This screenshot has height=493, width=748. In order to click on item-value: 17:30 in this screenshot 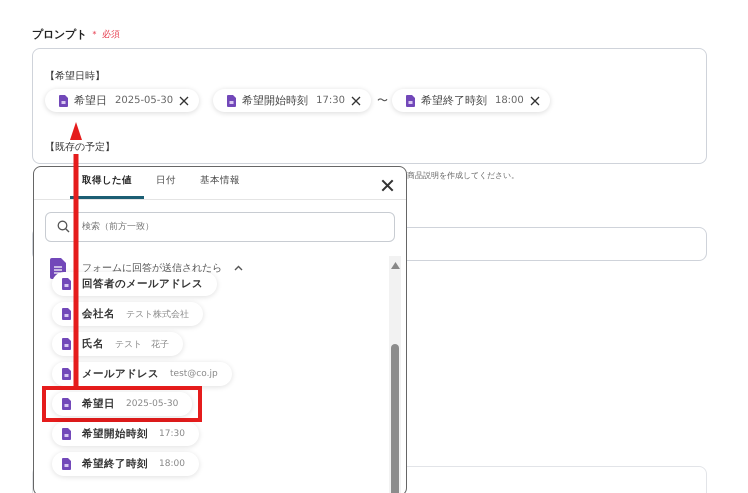, I will do `click(172, 434)`.